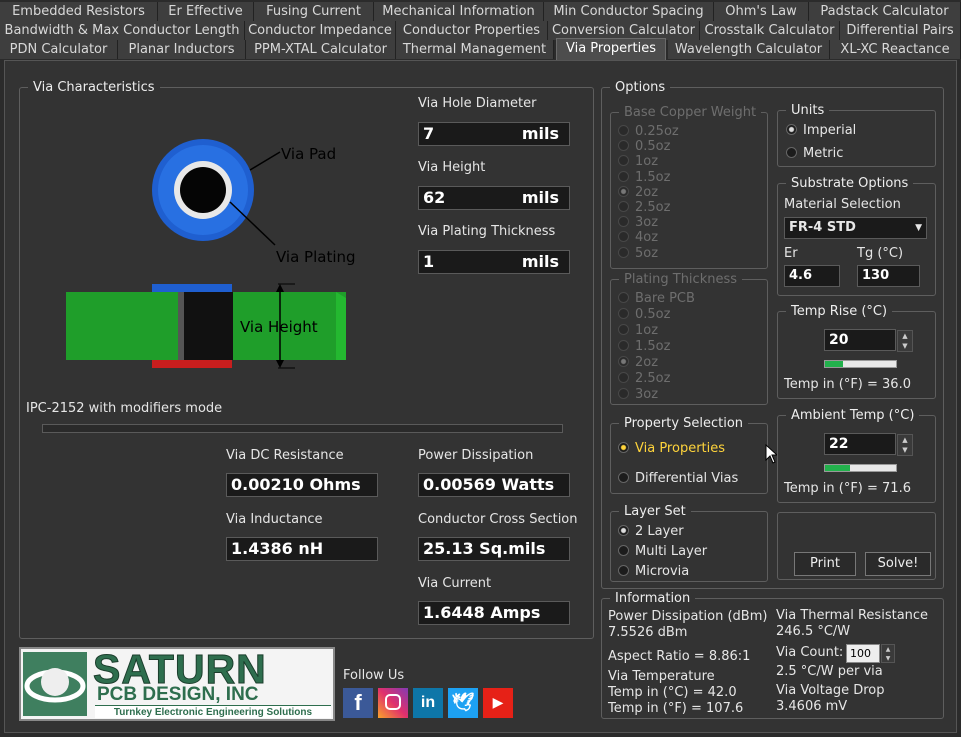 This screenshot has height=737, width=961. I want to click on plating-list-option: 1oz, so click(638, 331).